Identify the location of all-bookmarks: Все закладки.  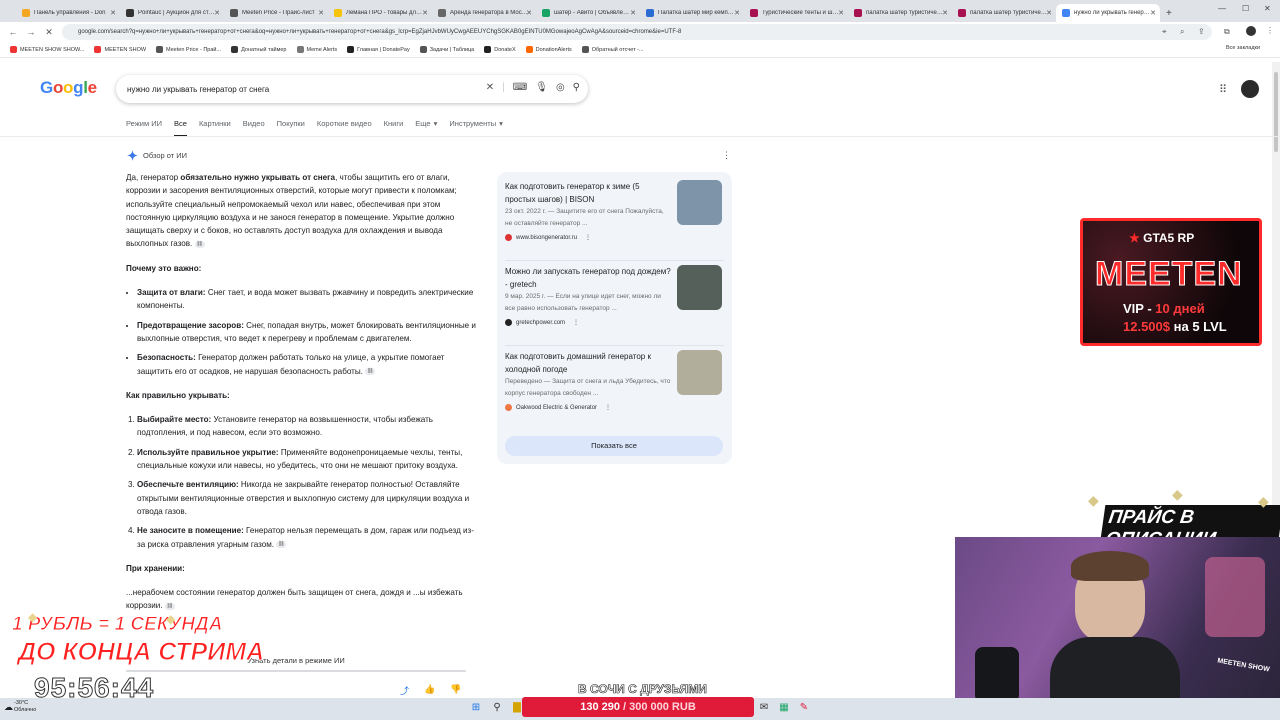
(1243, 48).